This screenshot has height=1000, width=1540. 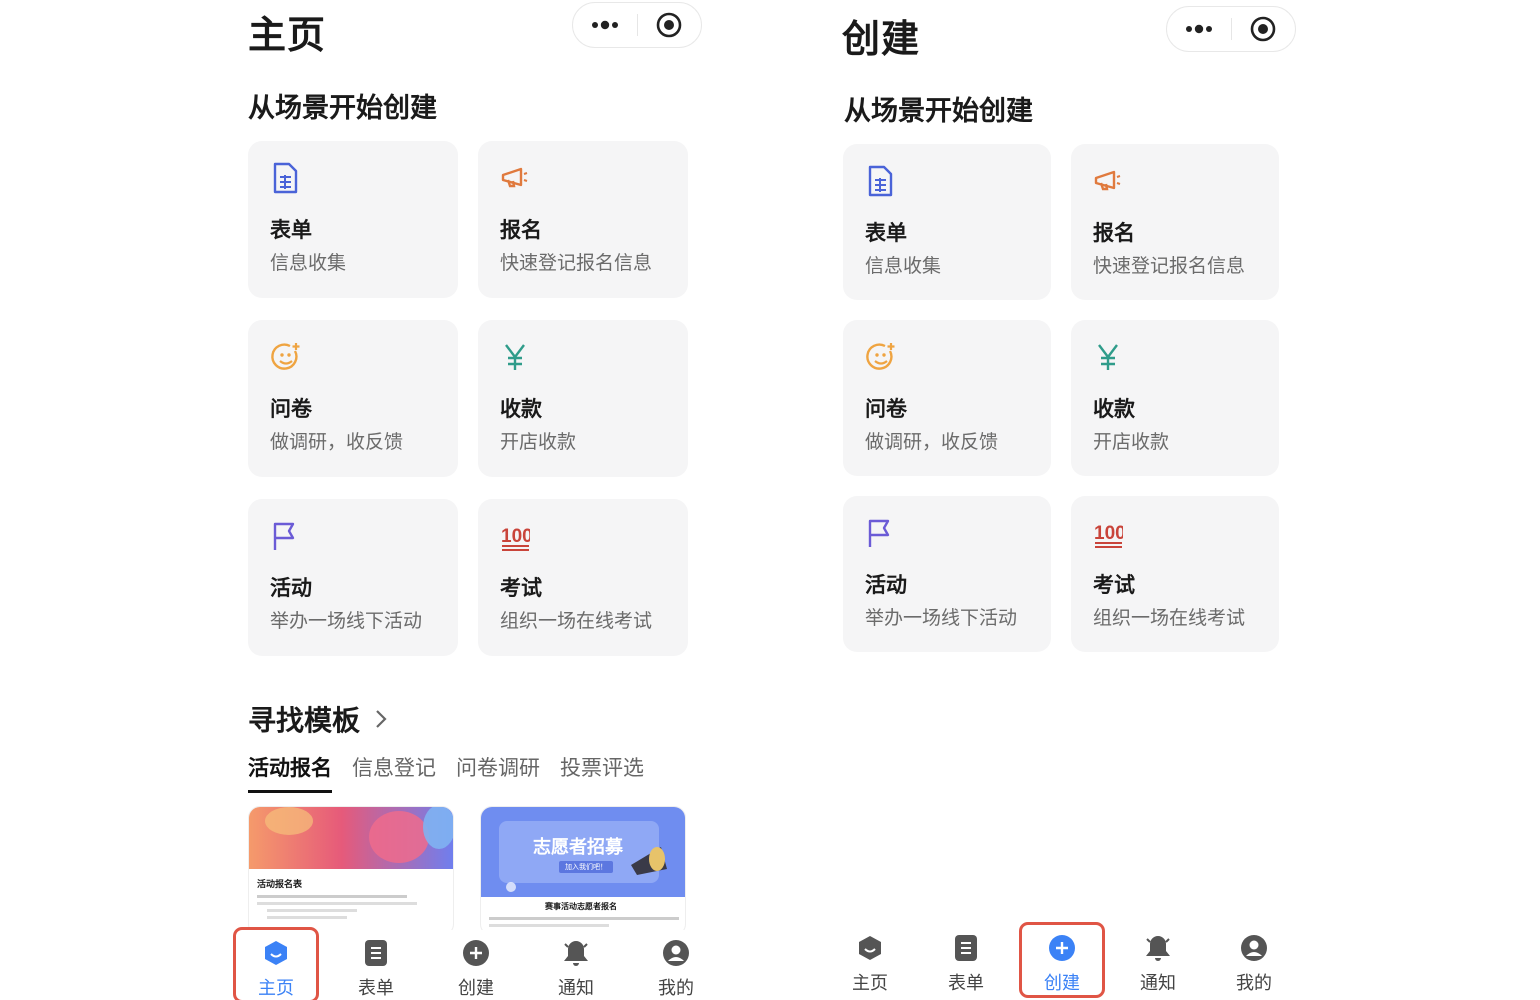 What do you see at coordinates (1131, 442) in the screenshot?
I see `card-subtitle: 开店收款` at bounding box center [1131, 442].